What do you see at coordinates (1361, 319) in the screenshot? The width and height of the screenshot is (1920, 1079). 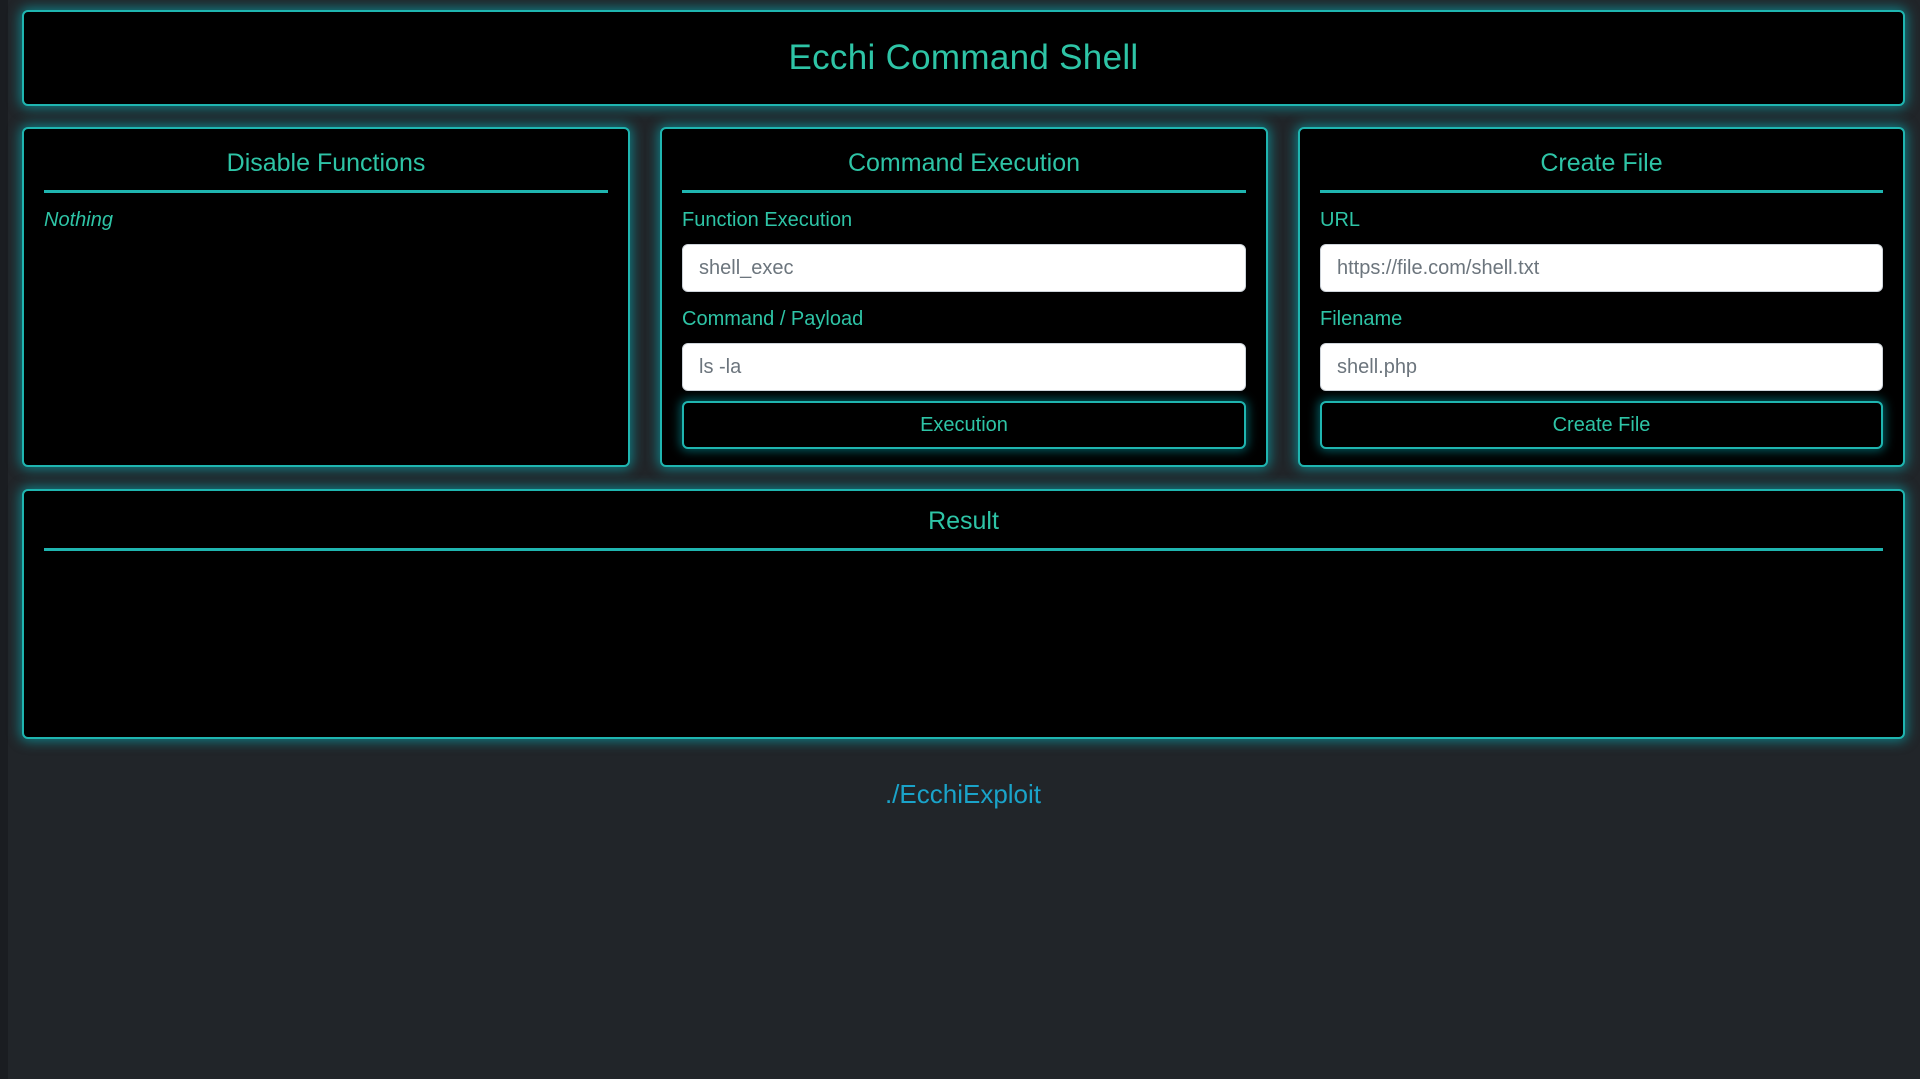 I see `filename-label: Filename` at bounding box center [1361, 319].